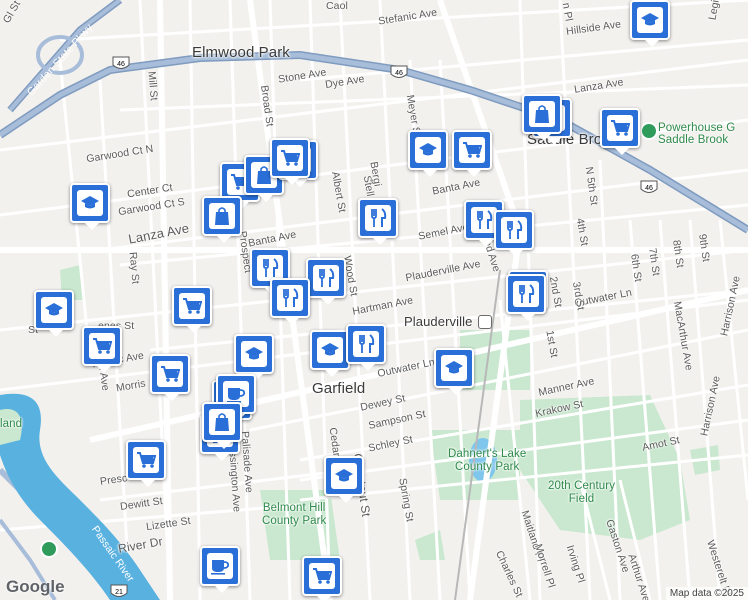 Image resolution: width=748 pixels, height=600 pixels. What do you see at coordinates (706, 593) in the screenshot?
I see `map-attribution: Map data ©2025` at bounding box center [706, 593].